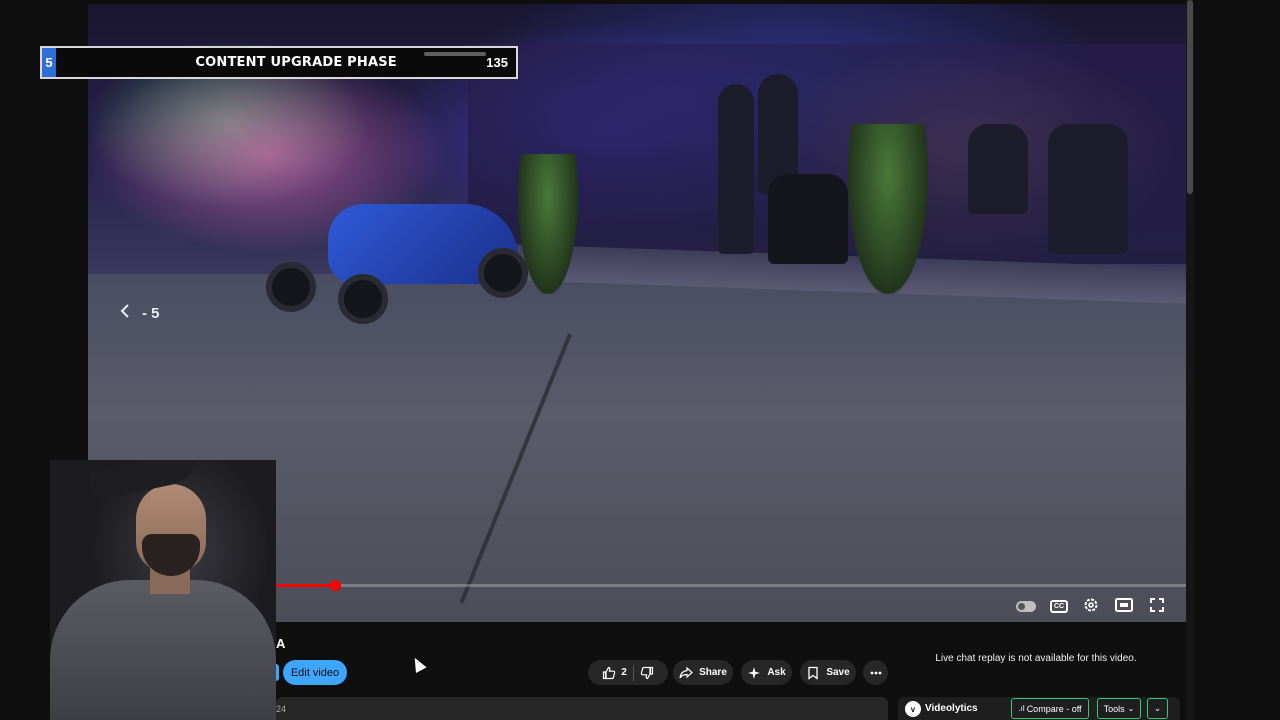 This screenshot has height=720, width=1280. Describe the element at coordinates (633, 672) in the screenshot. I see `like-divider` at that location.